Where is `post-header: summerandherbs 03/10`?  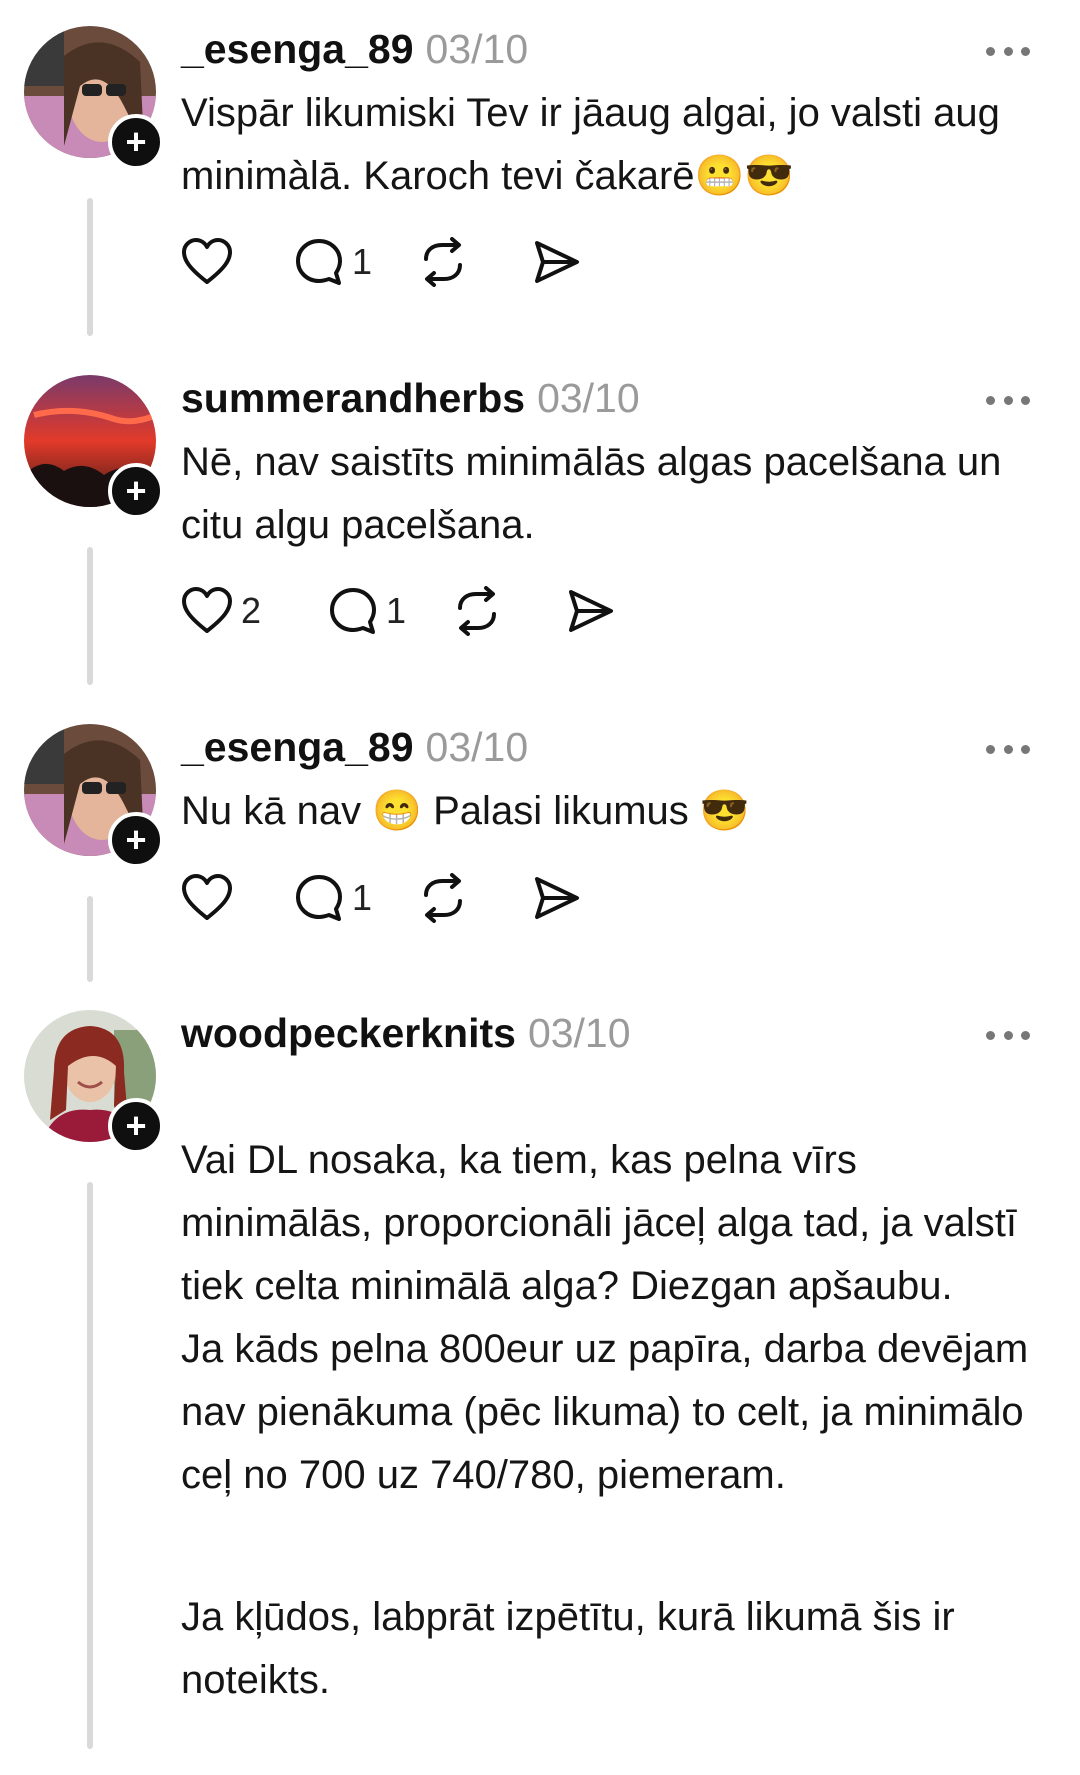 post-header: summerandherbs 03/10 is located at coordinates (410, 403).